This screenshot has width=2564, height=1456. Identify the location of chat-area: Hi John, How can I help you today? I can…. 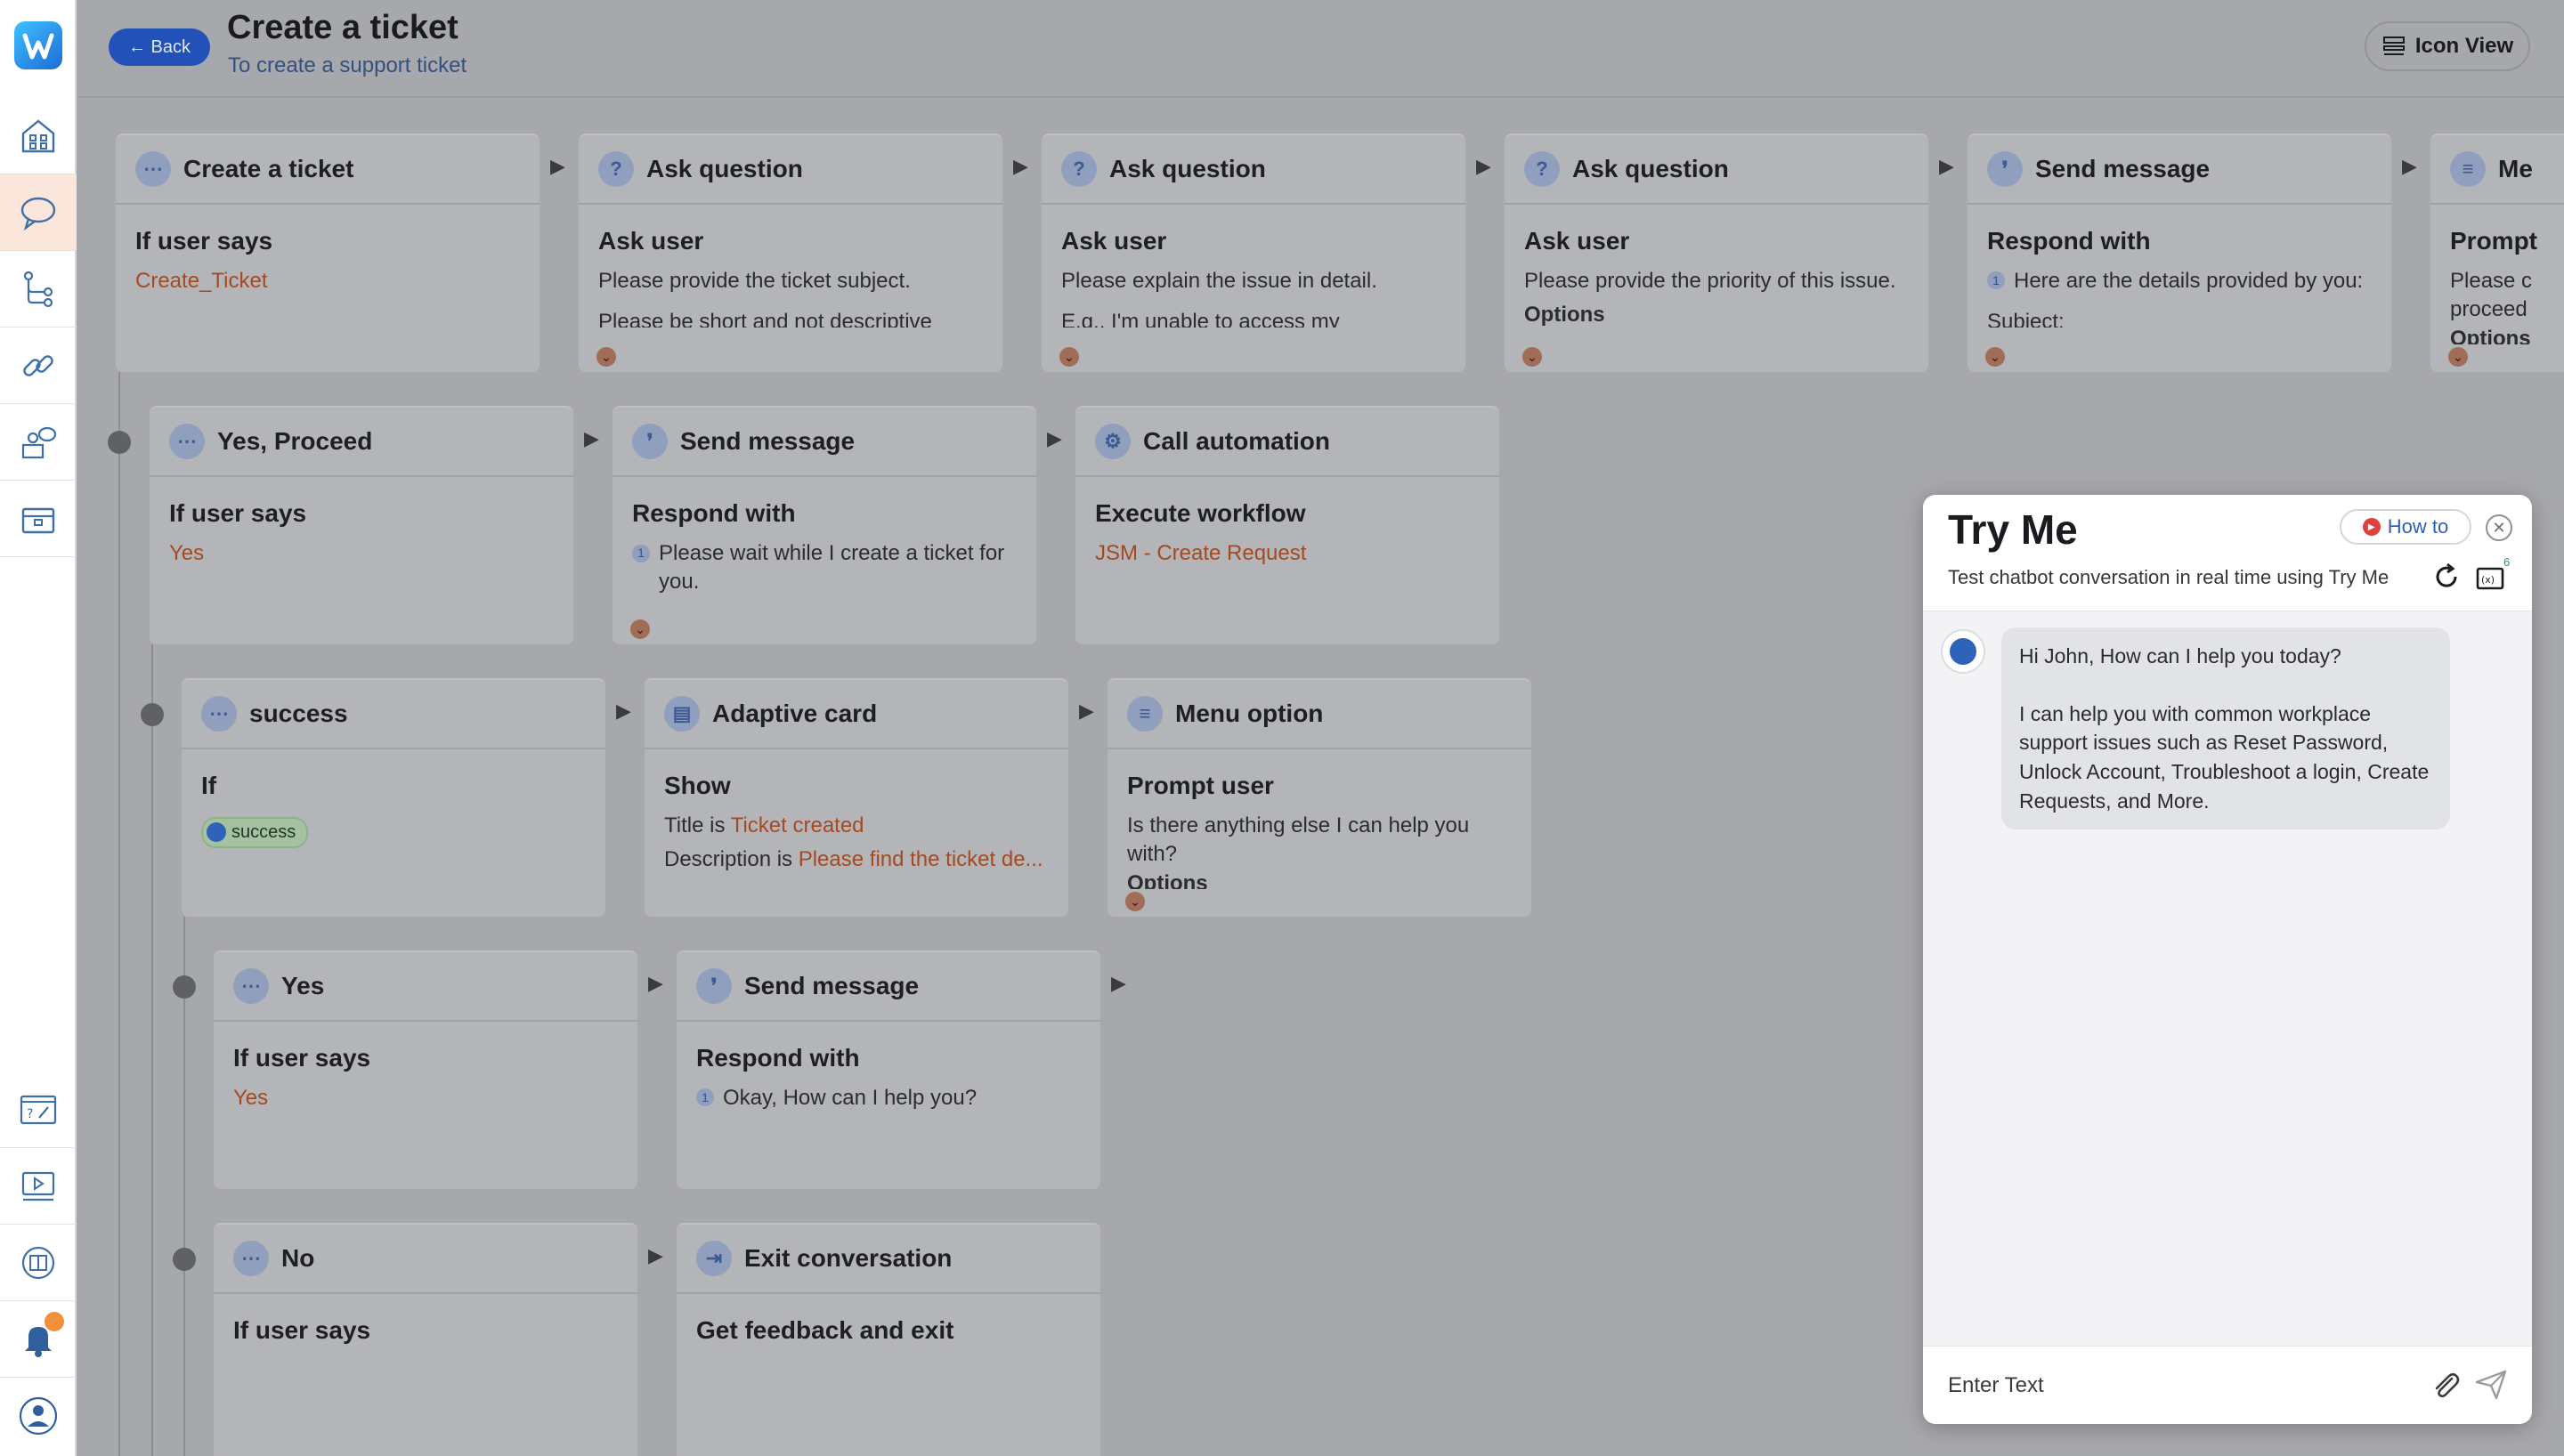
(2227, 978).